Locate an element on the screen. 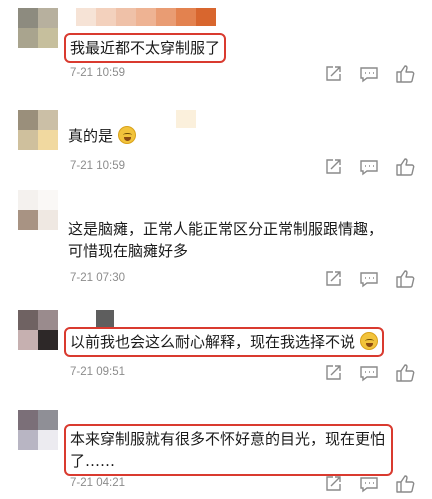  comment-text: 我最近都不太穿制服了 is located at coordinates (145, 48).